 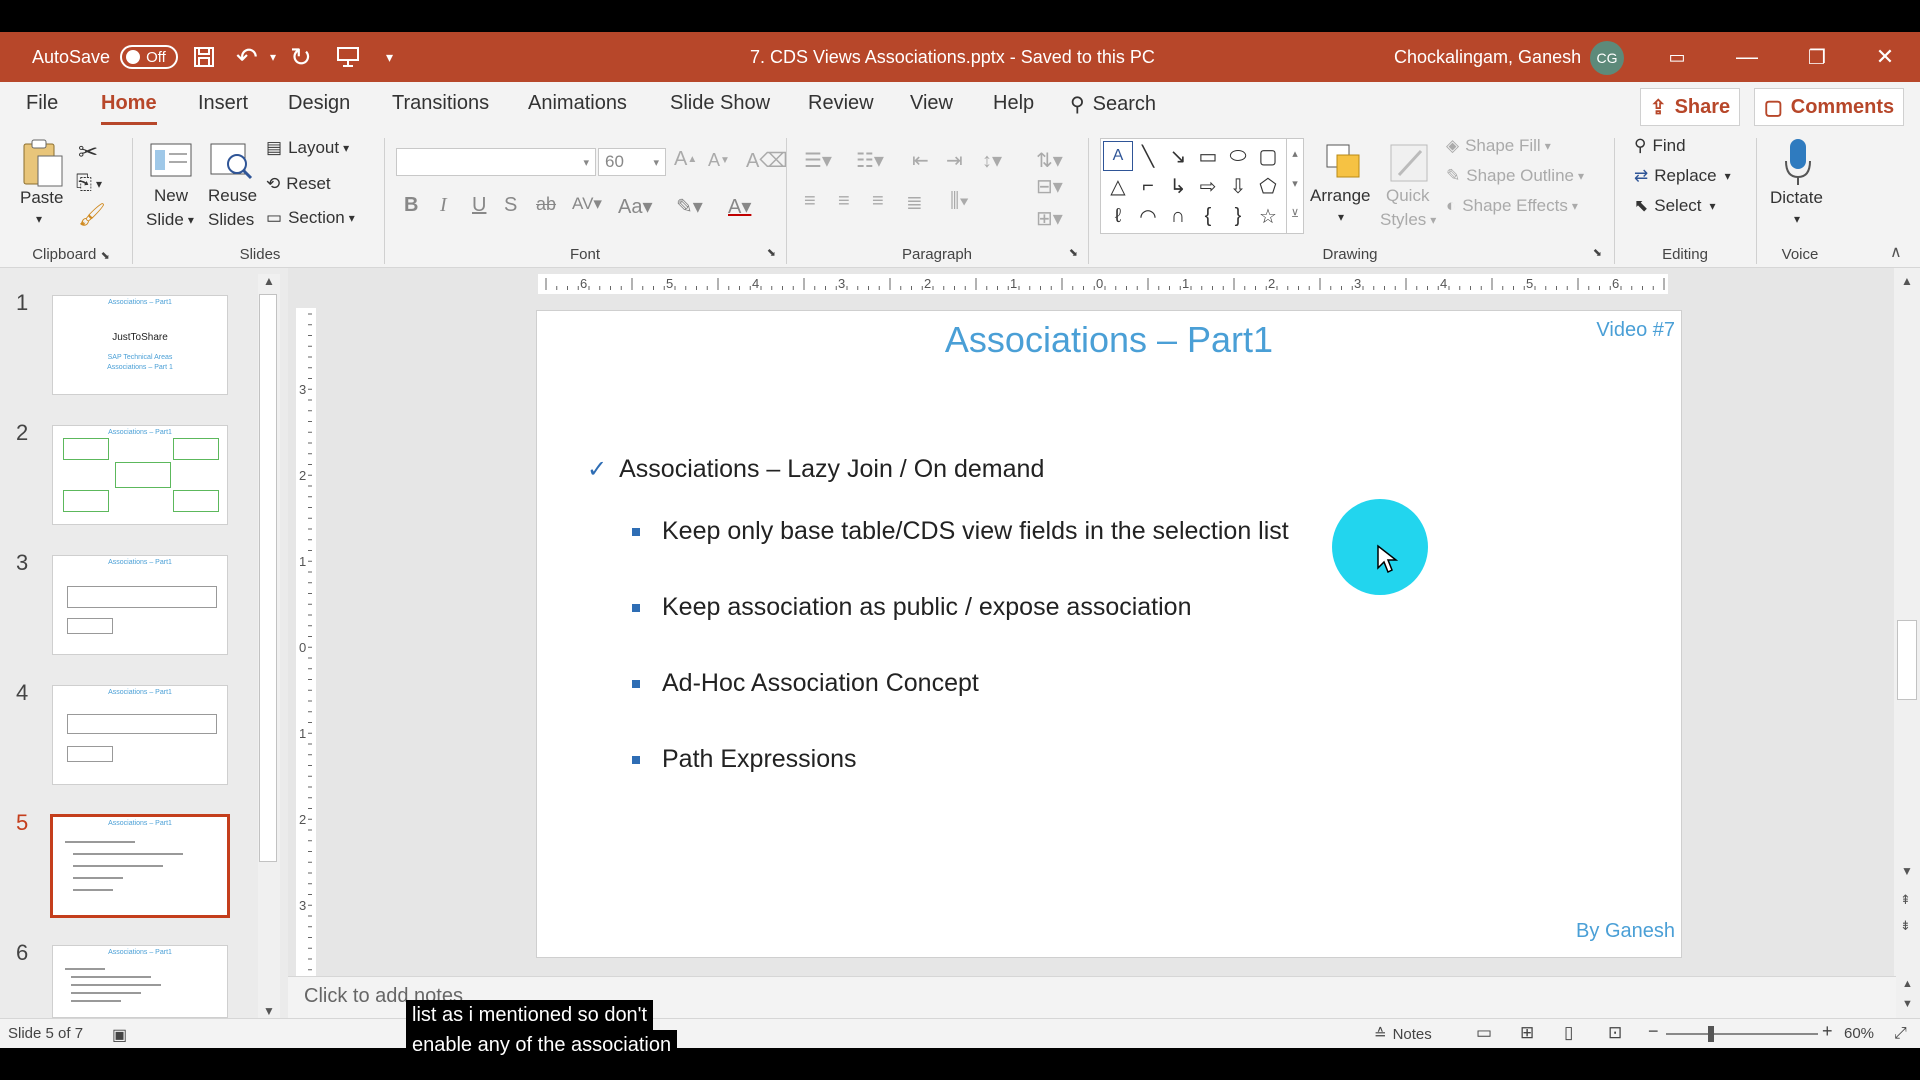 I want to click on zoom-slider, so click(x=1742, y=1034).